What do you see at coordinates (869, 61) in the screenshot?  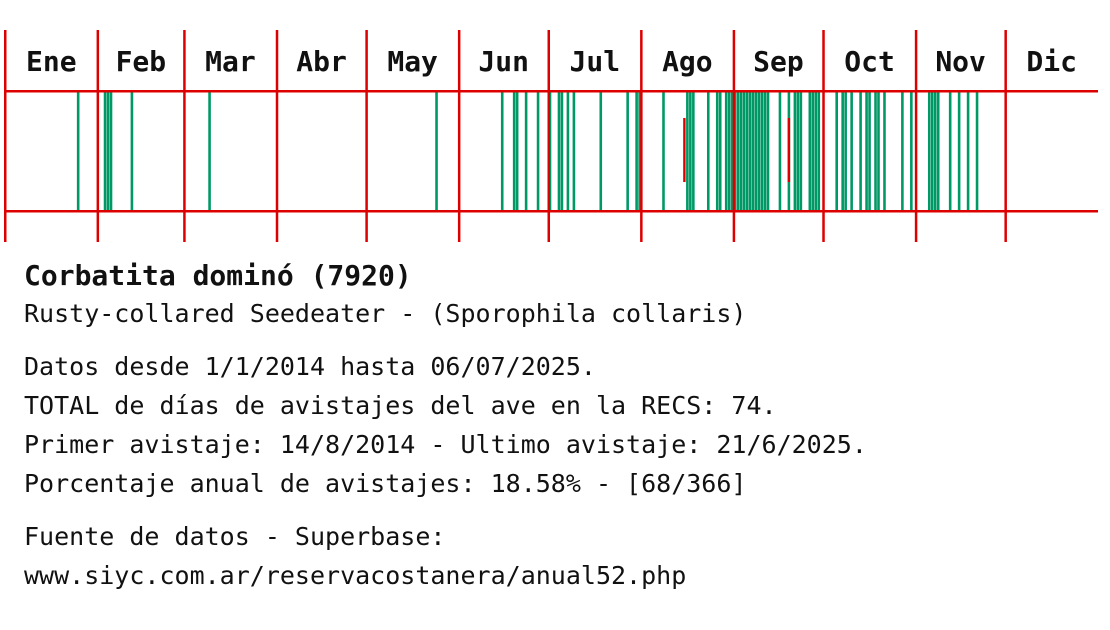 I see `month-label: Oct` at bounding box center [869, 61].